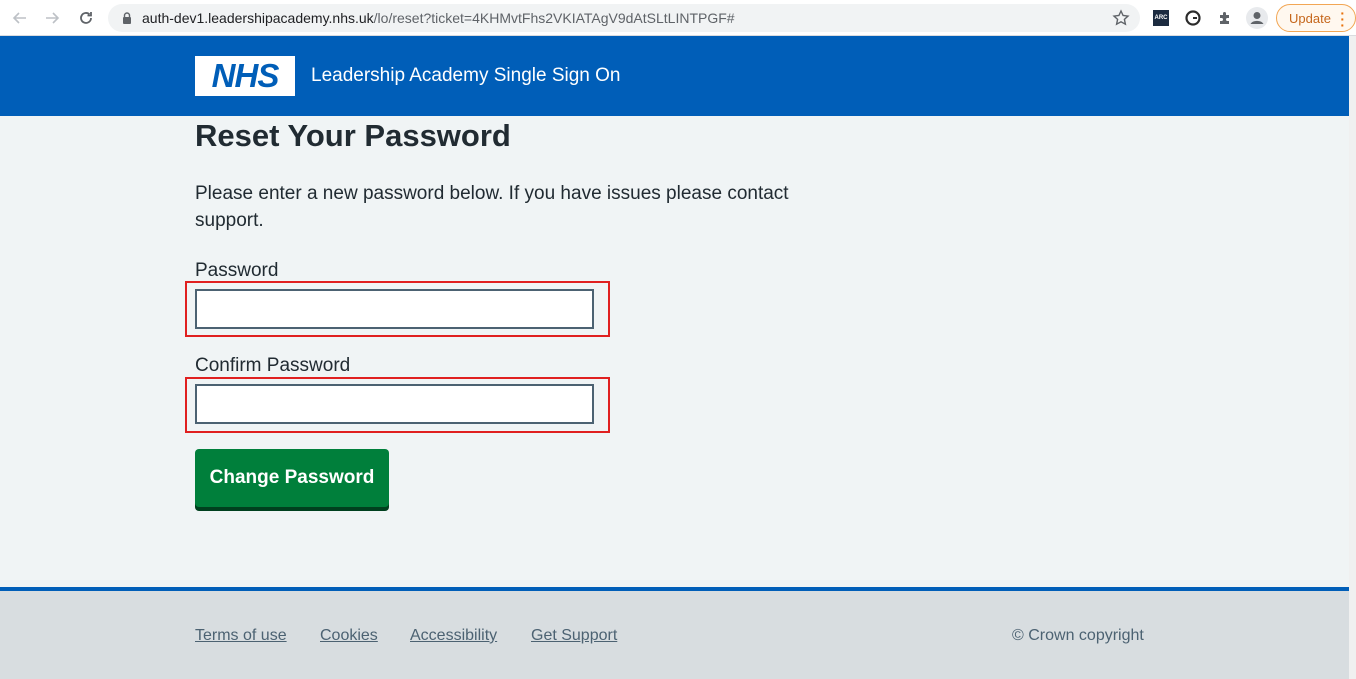 This screenshot has width=1356, height=679. Describe the element at coordinates (465, 76) in the screenshot. I see `service-name: Leadership Academy Single Sign On` at that location.